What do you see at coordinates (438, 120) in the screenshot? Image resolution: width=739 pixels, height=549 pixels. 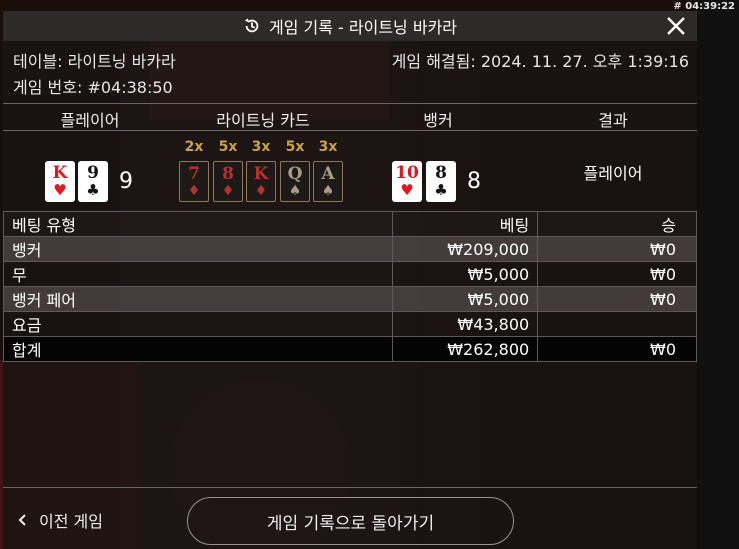 I see `col-head-banker: 뱅커` at bounding box center [438, 120].